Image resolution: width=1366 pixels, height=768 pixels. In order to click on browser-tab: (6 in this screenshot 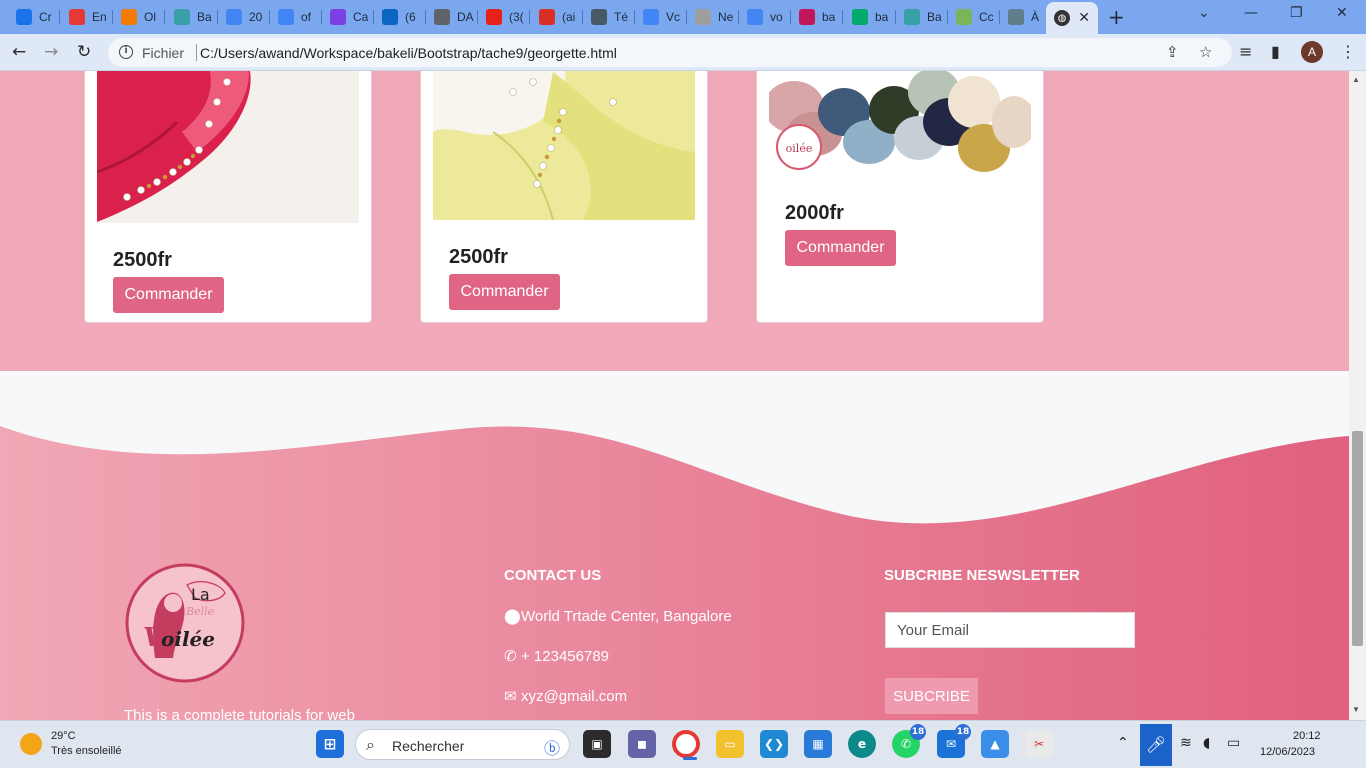, I will do `click(400, 17)`.